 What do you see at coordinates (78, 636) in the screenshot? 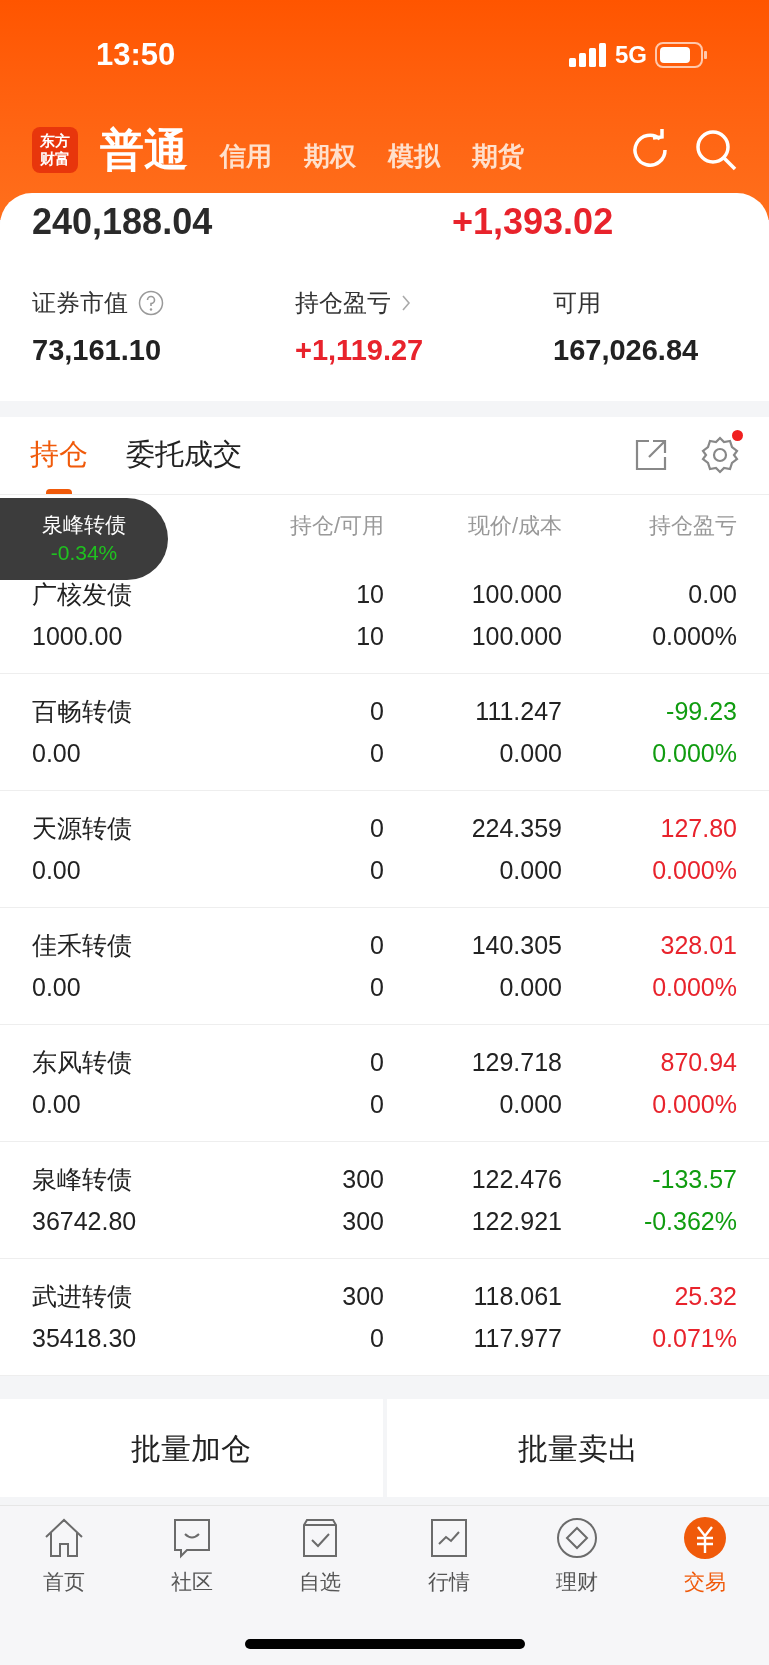
I see `market-value-cell-text: 1000.00` at bounding box center [78, 636].